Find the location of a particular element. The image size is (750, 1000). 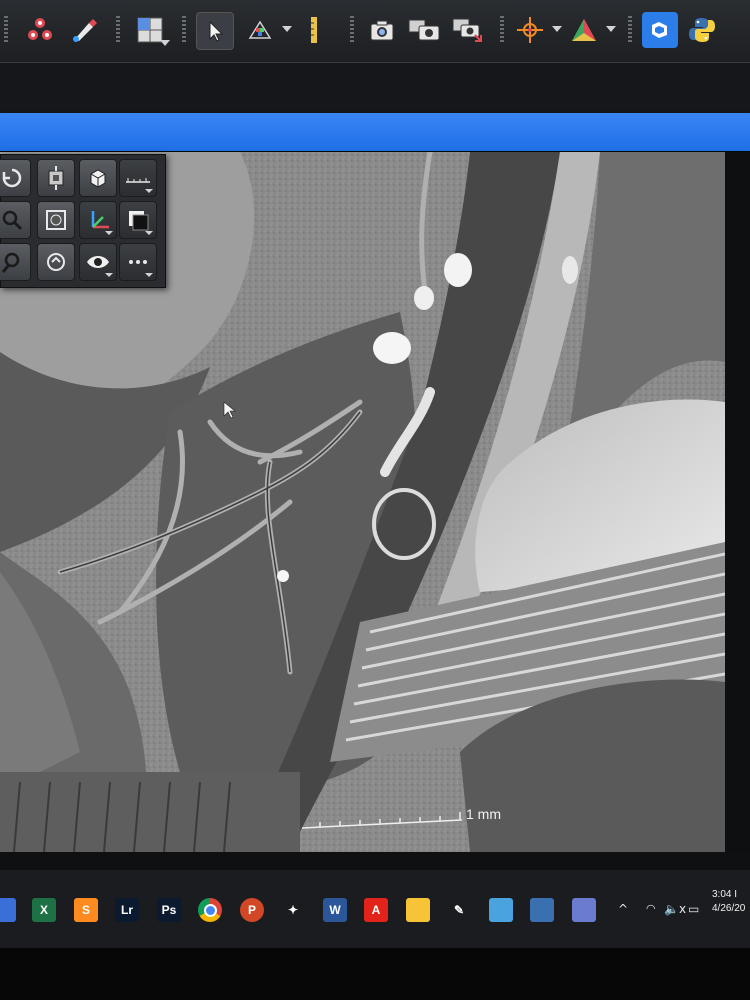

color-palette-icon is located at coordinates (260, 30).